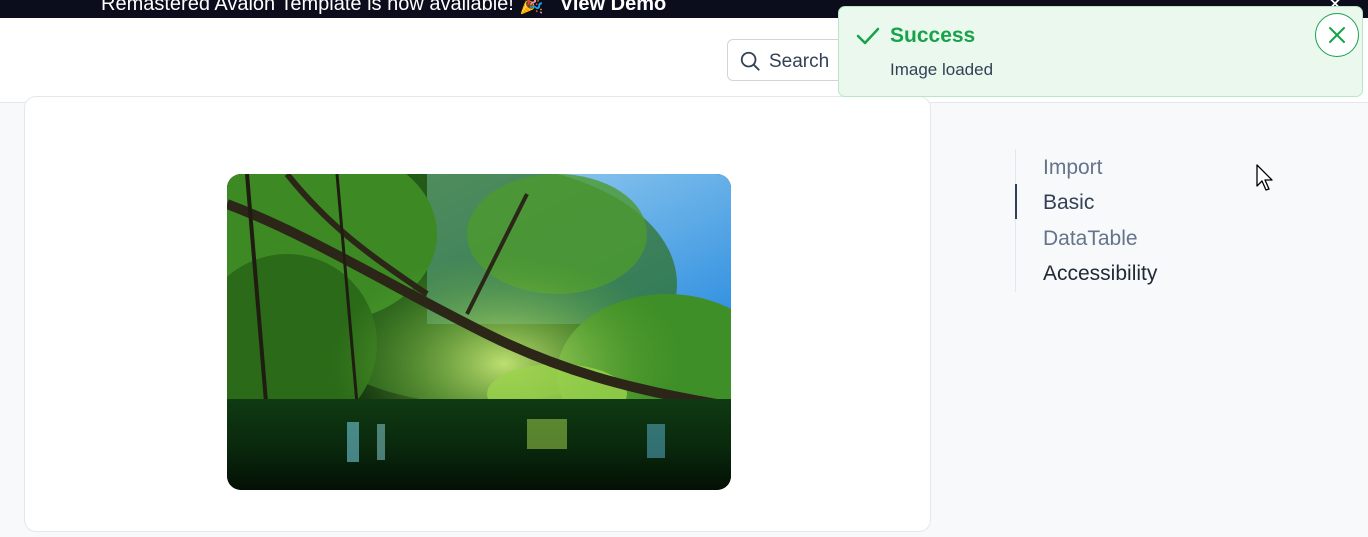 This screenshot has height=537, width=1368. What do you see at coordinates (1068, 203) in the screenshot?
I see `toc-item-basic: Basic` at bounding box center [1068, 203].